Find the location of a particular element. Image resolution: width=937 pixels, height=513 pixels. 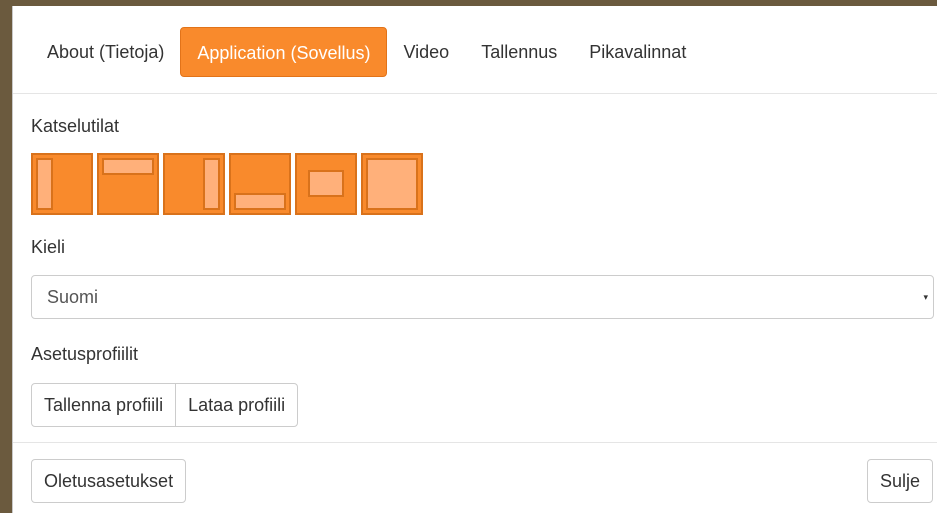

view-mode-left-panel is located at coordinates (62, 184).